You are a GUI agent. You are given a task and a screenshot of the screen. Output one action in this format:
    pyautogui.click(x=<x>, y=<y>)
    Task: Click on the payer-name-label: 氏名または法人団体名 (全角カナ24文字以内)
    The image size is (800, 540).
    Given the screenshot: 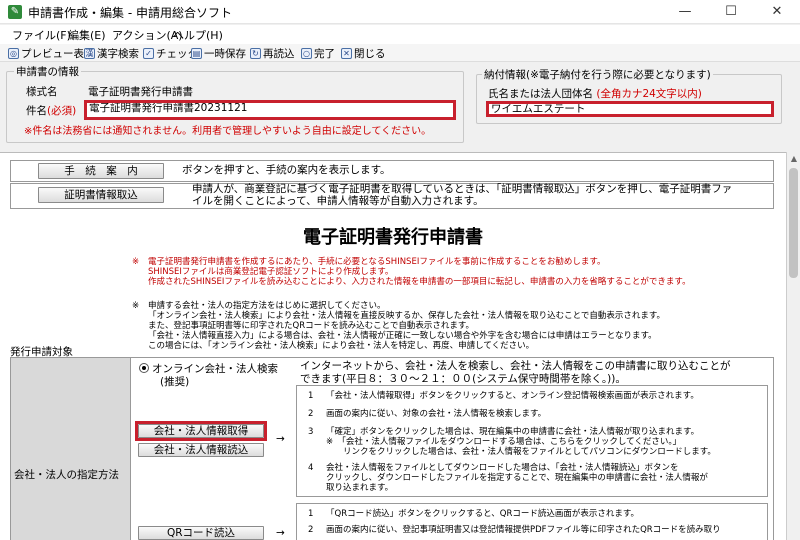 What is the action you would take?
    pyautogui.click(x=595, y=94)
    